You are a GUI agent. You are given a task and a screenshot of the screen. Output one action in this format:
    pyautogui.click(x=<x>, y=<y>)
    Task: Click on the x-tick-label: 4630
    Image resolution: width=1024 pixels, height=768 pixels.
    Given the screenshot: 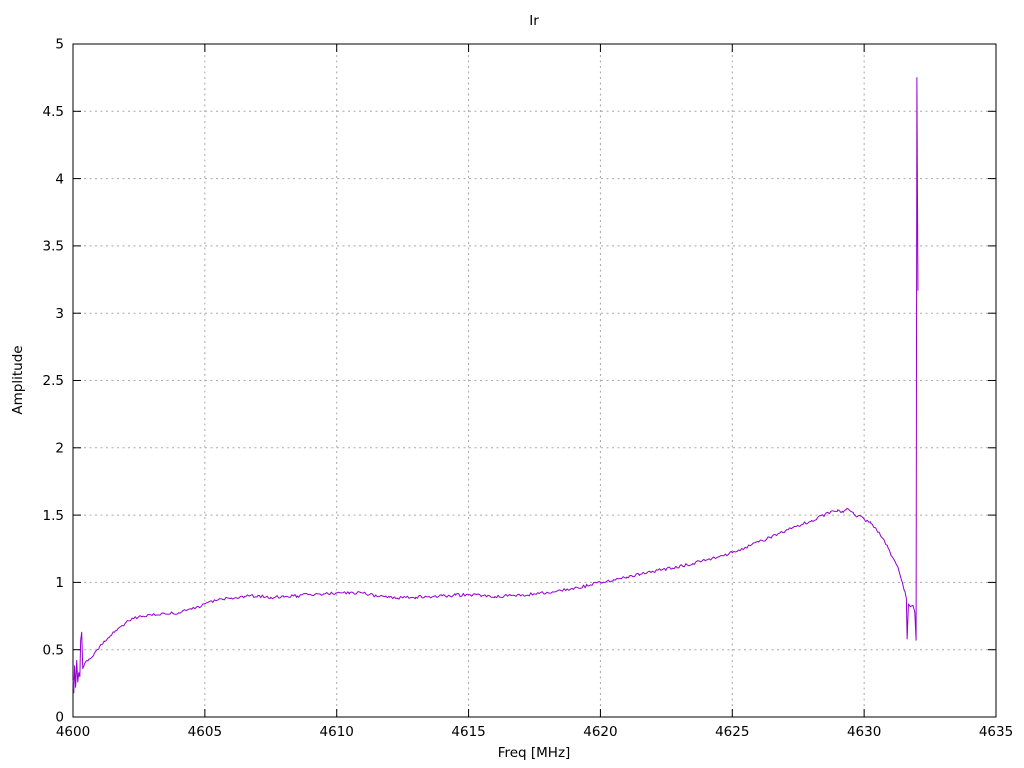 What is the action you would take?
    pyautogui.click(x=864, y=732)
    